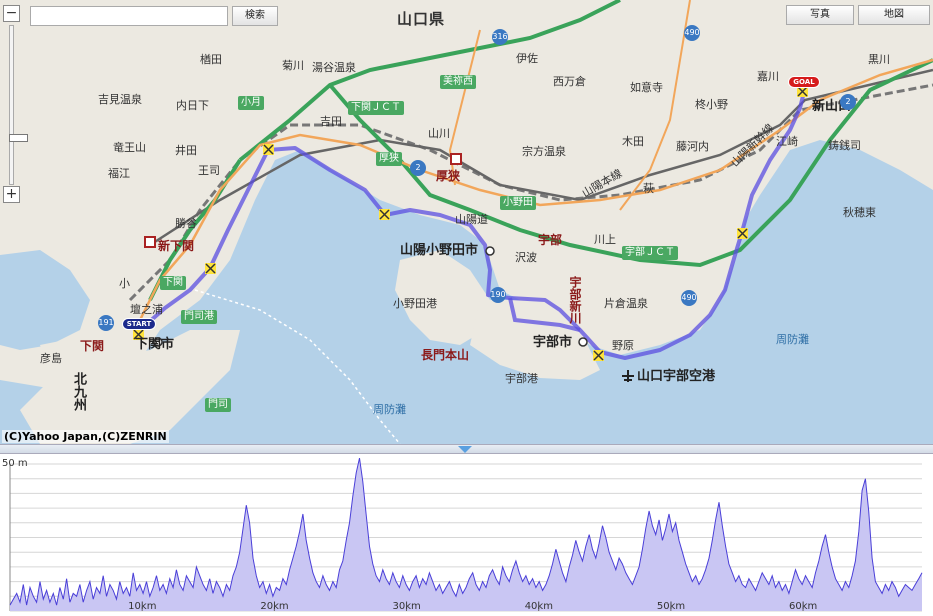  Describe the element at coordinates (192, 105) in the screenshot. I see `place-label: 内日下` at that location.